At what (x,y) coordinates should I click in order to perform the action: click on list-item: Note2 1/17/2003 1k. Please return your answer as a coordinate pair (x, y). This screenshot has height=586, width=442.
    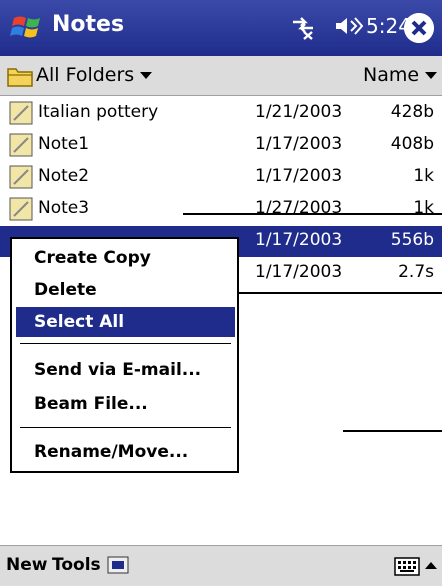
    Looking at the image, I should click on (221, 177).